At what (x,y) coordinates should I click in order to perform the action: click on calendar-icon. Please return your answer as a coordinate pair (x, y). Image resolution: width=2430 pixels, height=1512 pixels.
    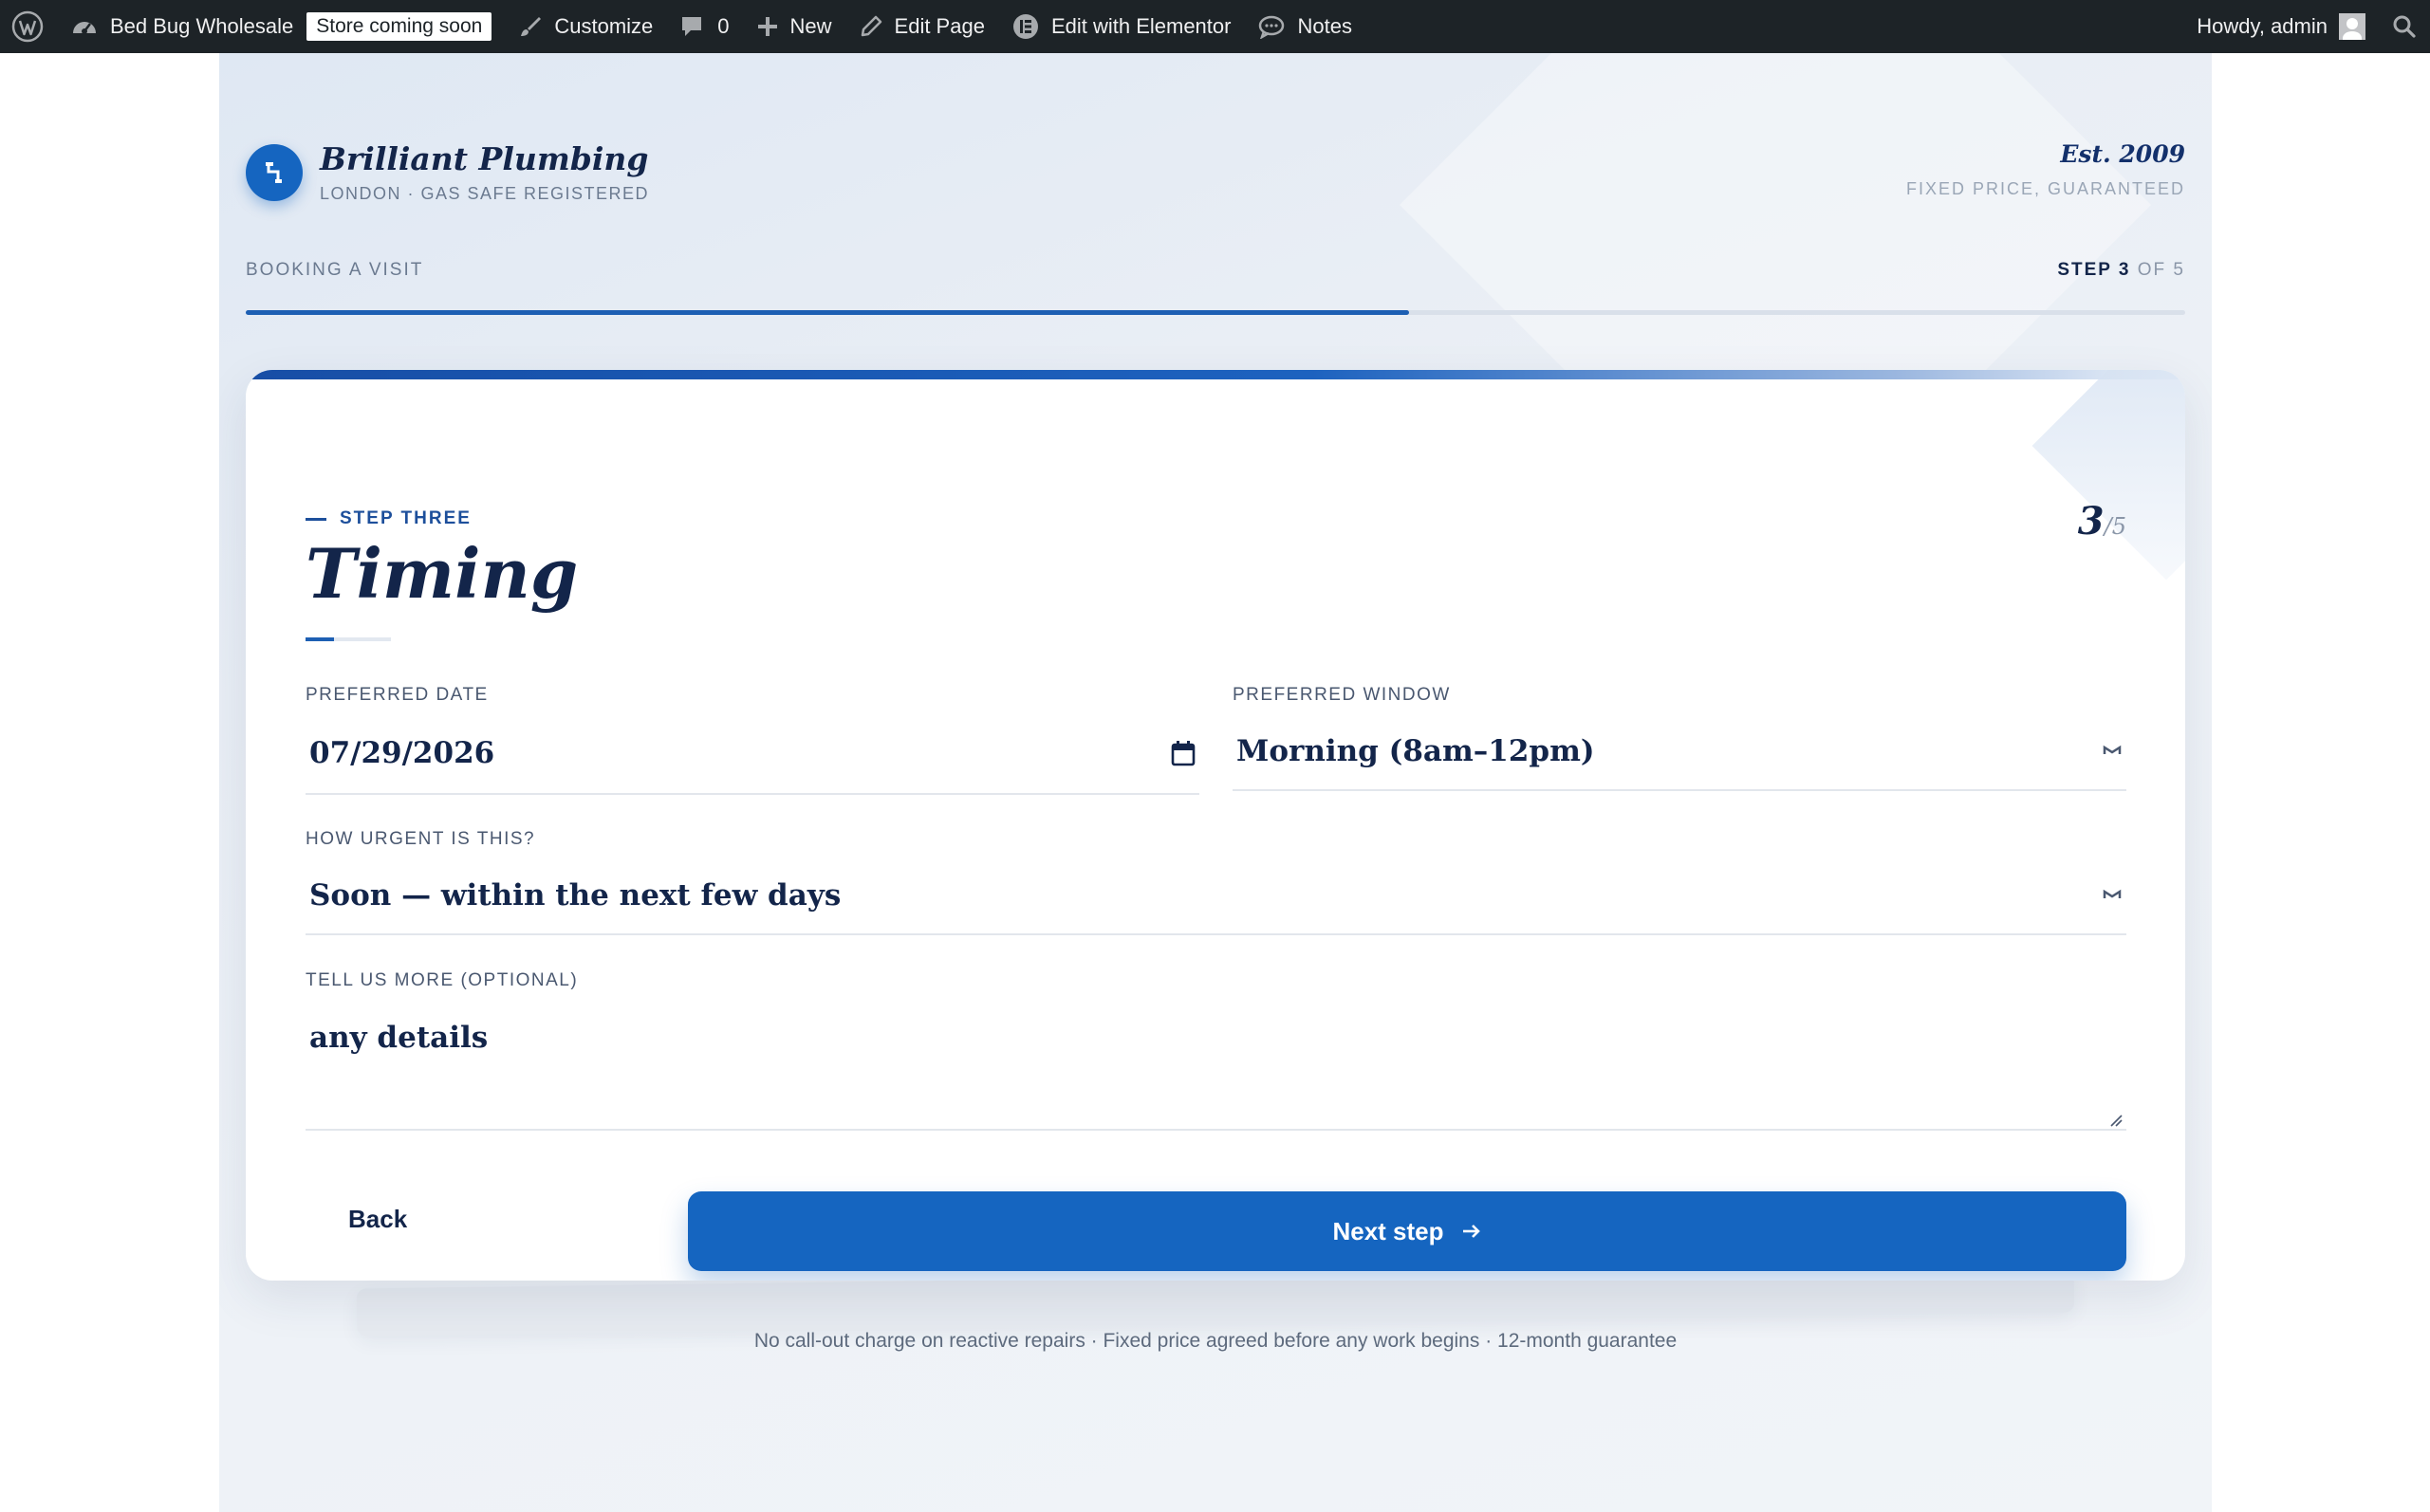
    Looking at the image, I should click on (1183, 753).